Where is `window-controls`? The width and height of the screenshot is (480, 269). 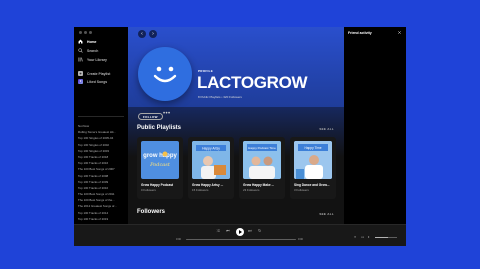
window-controls is located at coordinates (85, 32).